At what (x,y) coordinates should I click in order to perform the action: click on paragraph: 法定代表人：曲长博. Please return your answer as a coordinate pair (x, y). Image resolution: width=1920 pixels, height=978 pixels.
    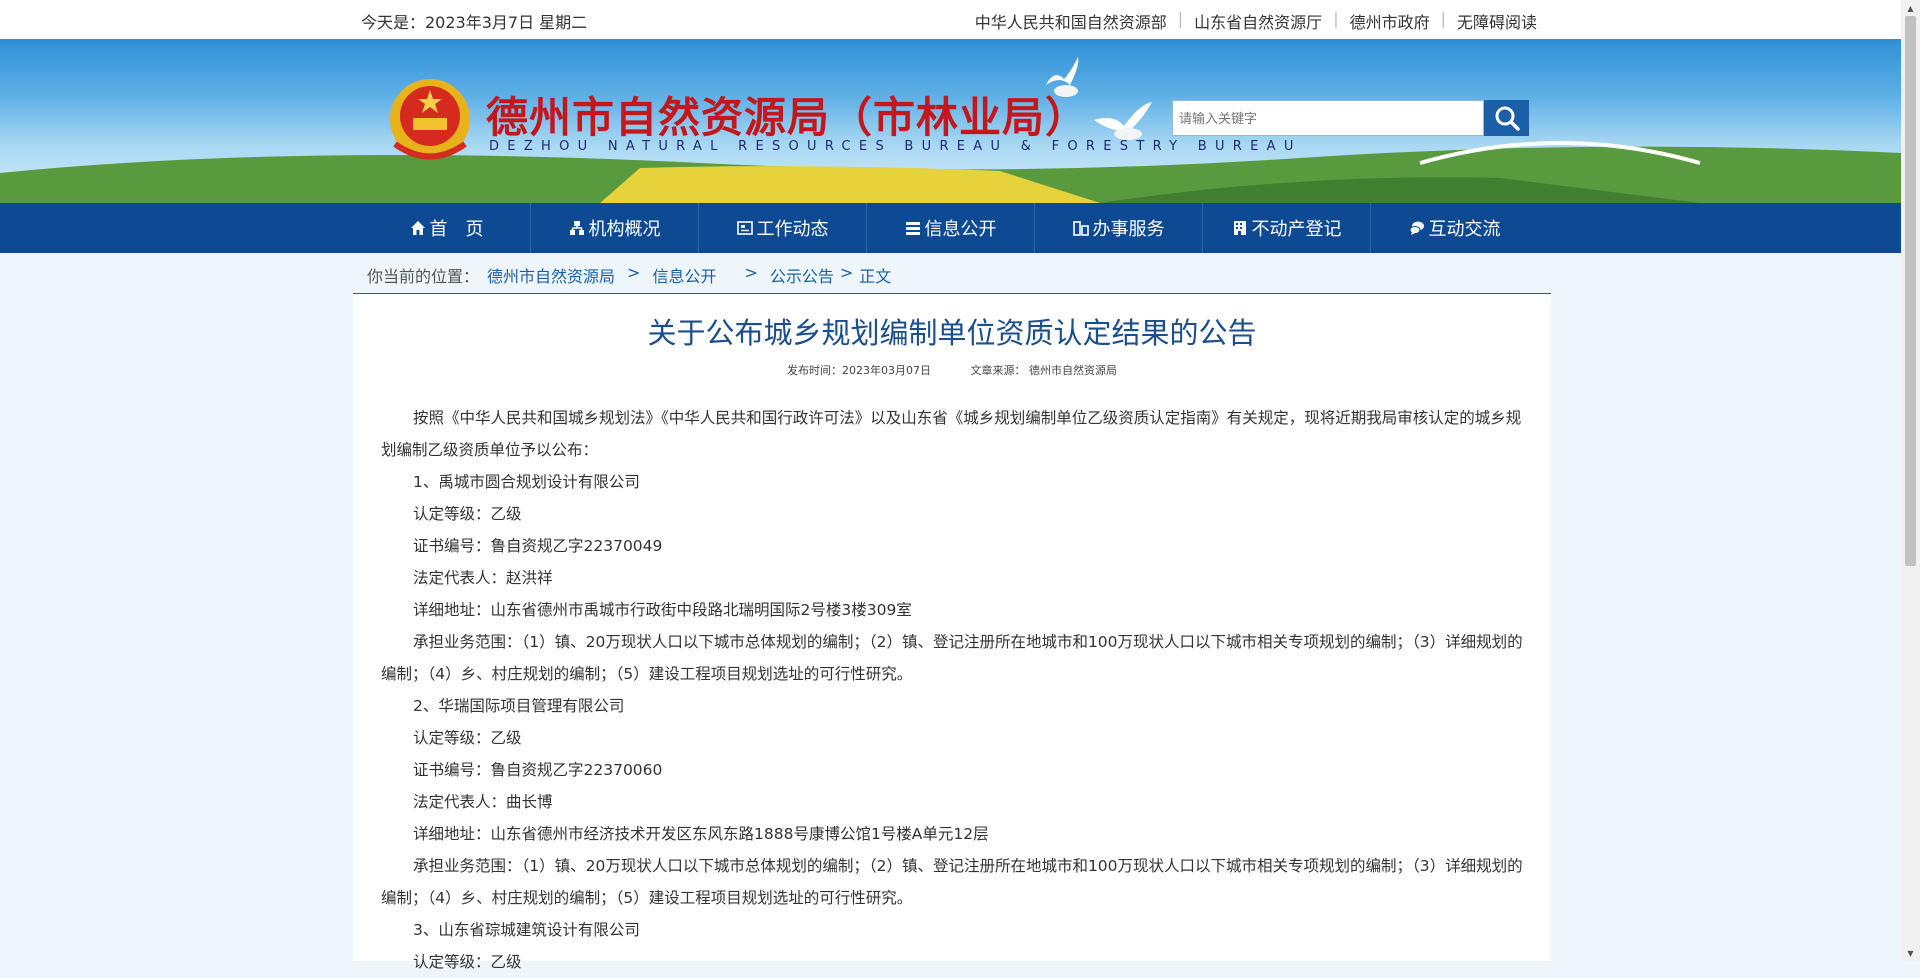
    Looking at the image, I should click on (483, 802).